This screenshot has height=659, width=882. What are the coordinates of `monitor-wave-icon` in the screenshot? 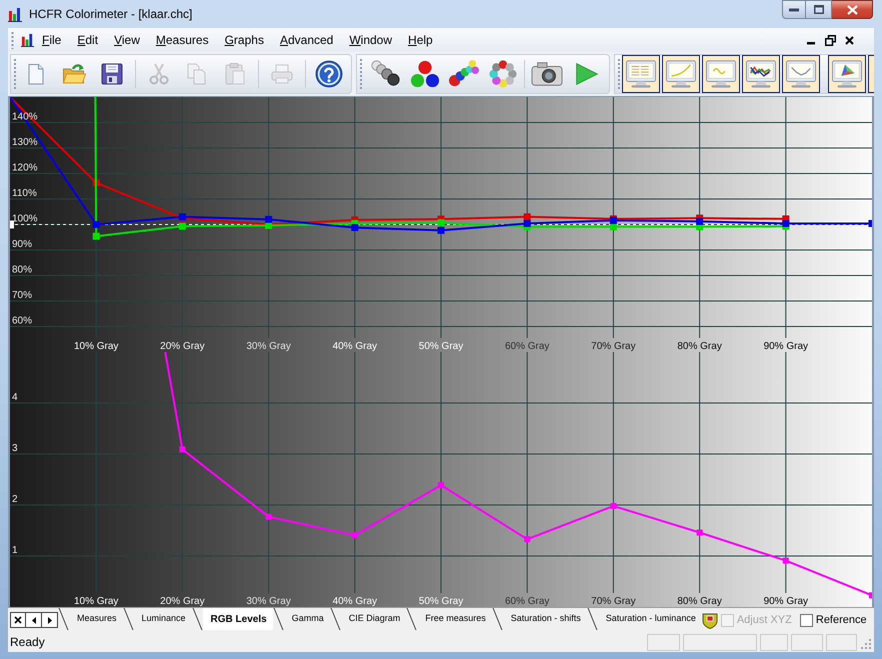 It's located at (721, 74).